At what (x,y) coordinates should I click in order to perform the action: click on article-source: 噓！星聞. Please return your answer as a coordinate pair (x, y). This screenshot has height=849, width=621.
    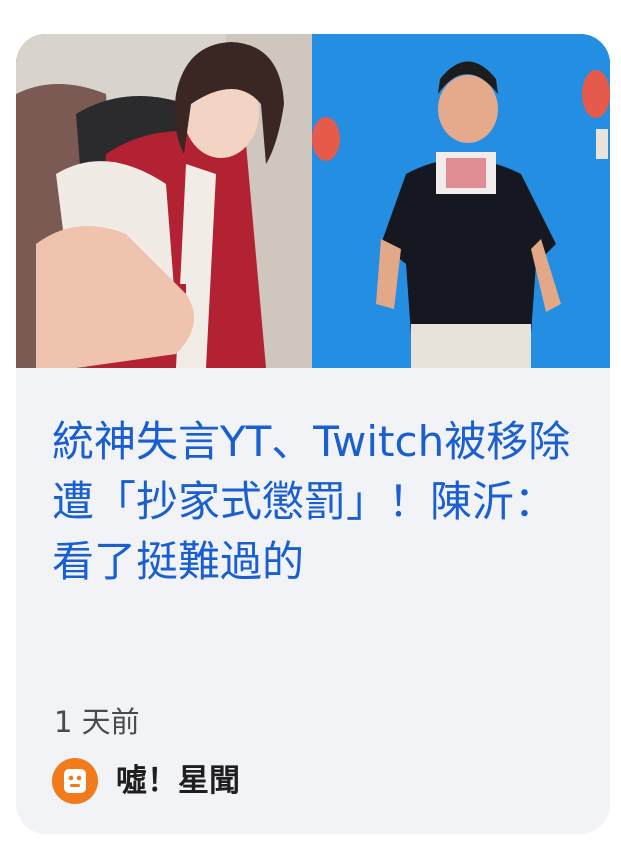
    Looking at the image, I should click on (146, 781).